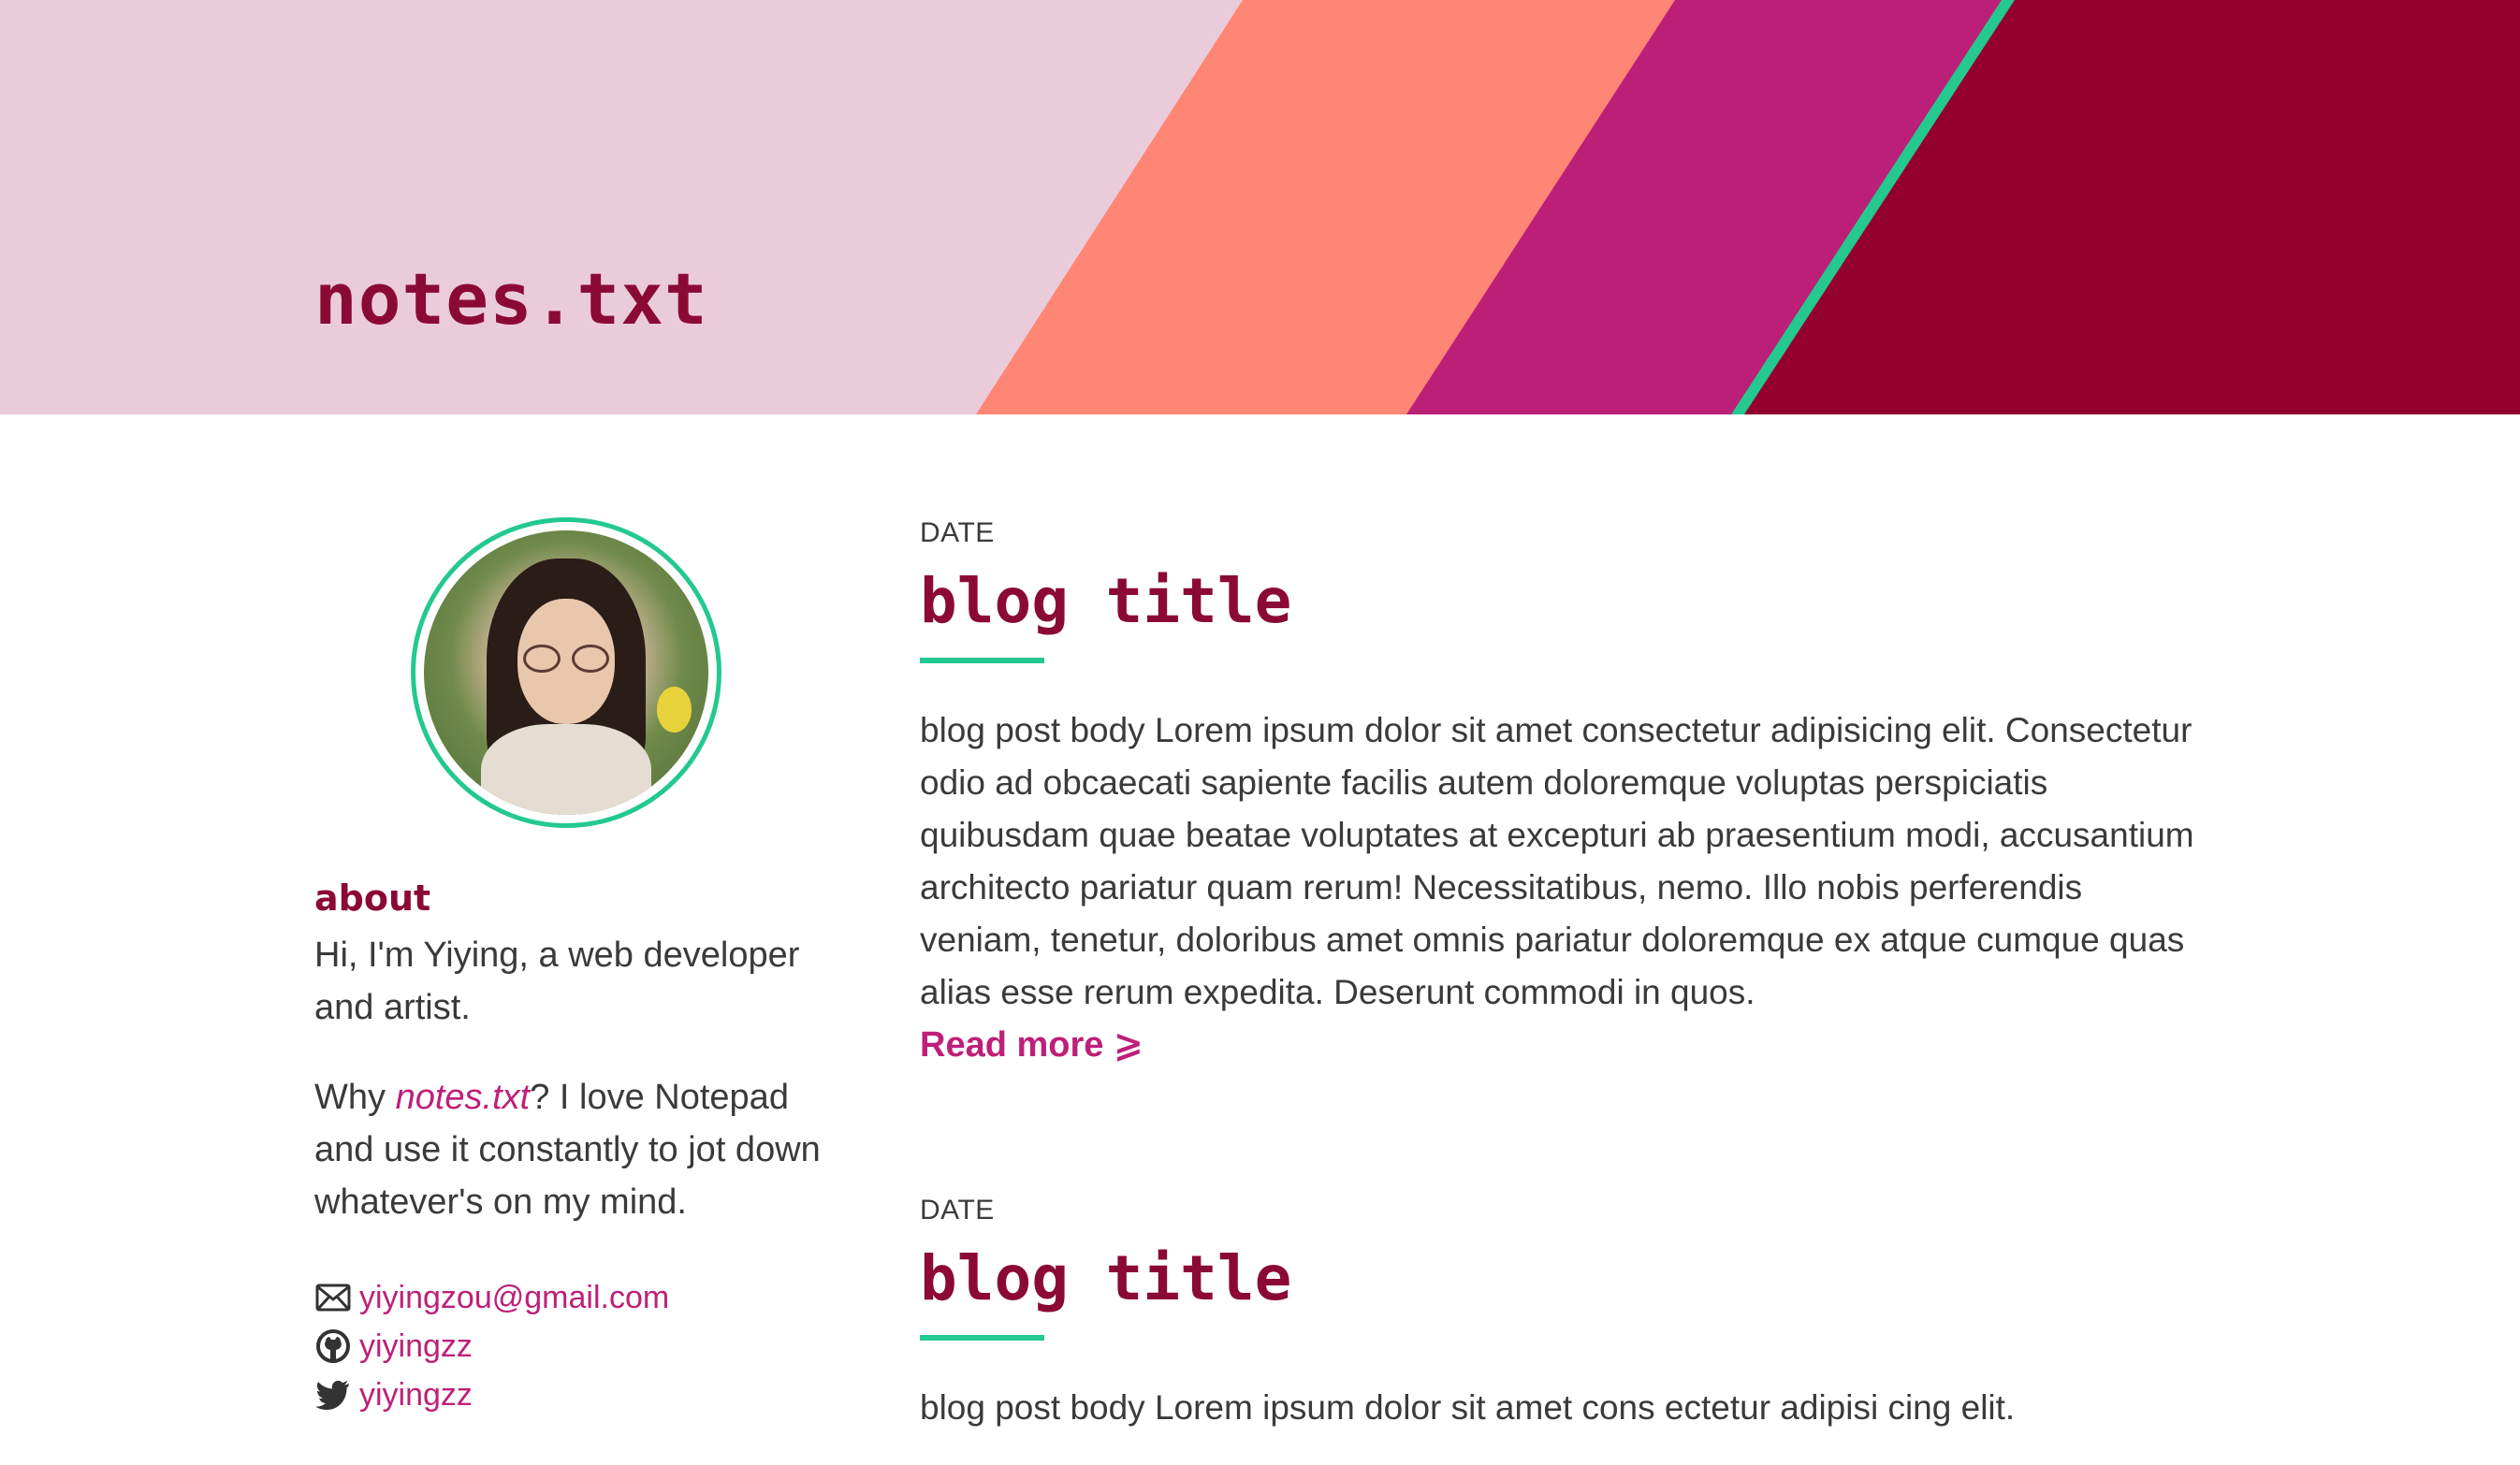 This screenshot has width=2520, height=1465. What do you see at coordinates (355, 1098) in the screenshot?
I see `why-prefix: Why` at bounding box center [355, 1098].